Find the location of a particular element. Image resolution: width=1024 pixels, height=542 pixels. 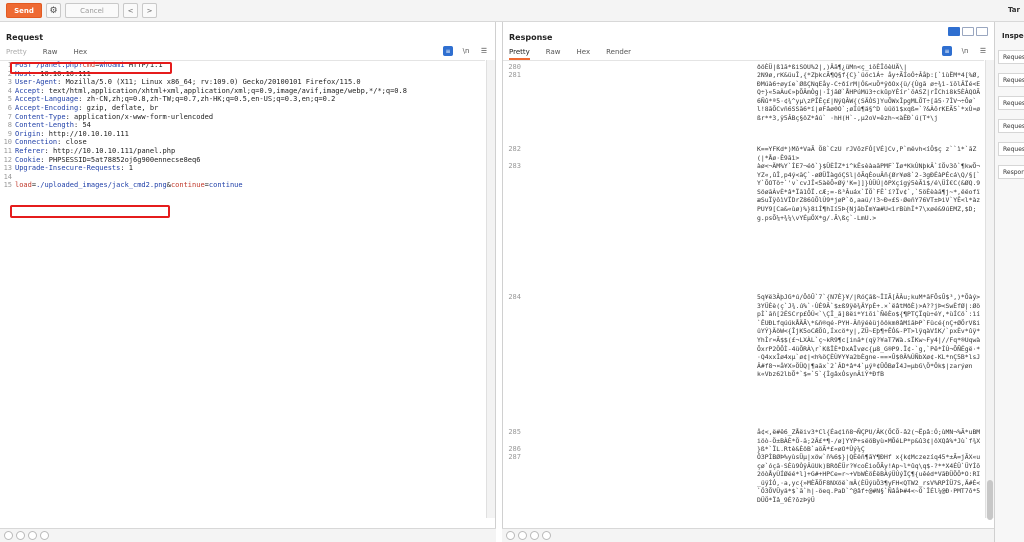

token-key: Accept-Encoding is located at coordinates (47, 107).